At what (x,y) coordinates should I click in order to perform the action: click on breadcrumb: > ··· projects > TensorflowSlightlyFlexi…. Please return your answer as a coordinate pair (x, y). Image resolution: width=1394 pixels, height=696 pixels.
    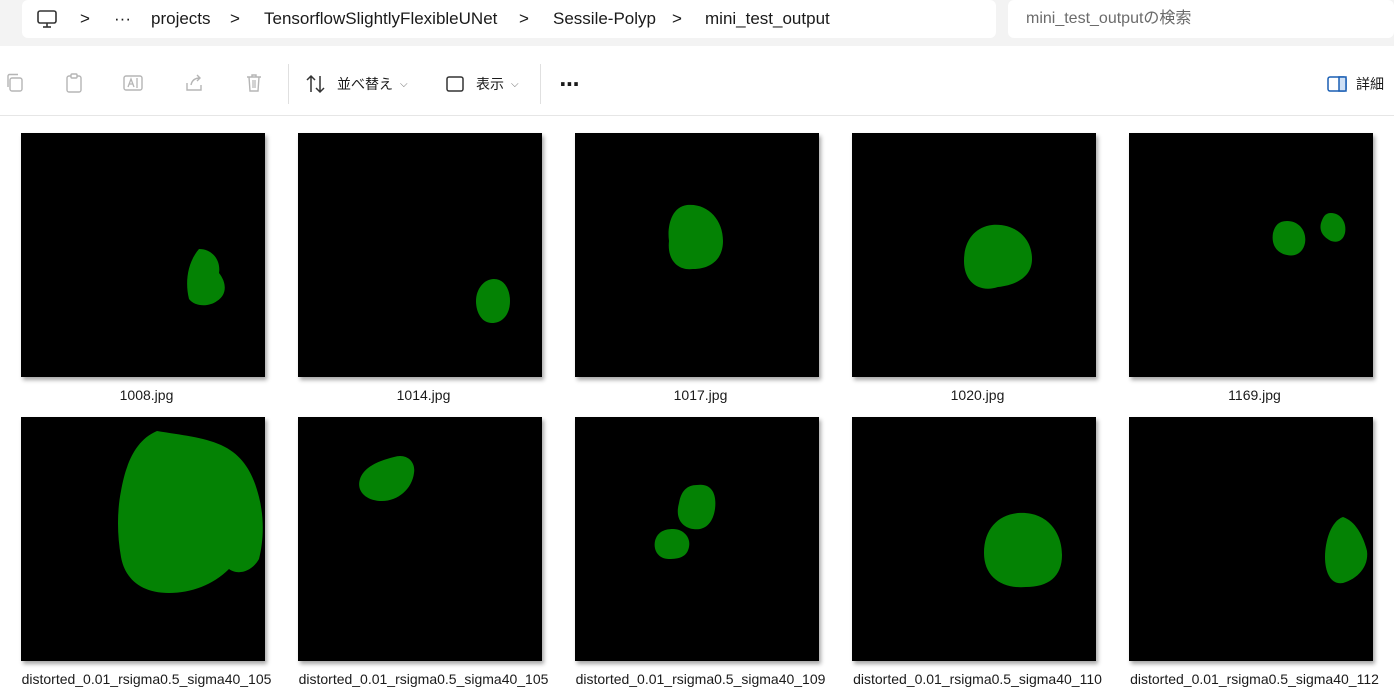
    Looking at the image, I should click on (509, 19).